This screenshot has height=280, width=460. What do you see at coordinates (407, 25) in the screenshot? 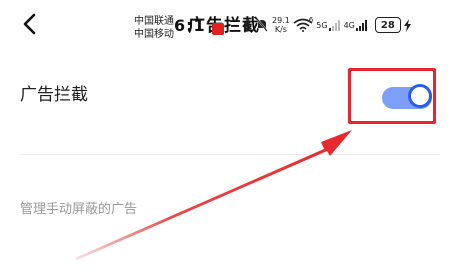
I see `charging-icon` at bounding box center [407, 25].